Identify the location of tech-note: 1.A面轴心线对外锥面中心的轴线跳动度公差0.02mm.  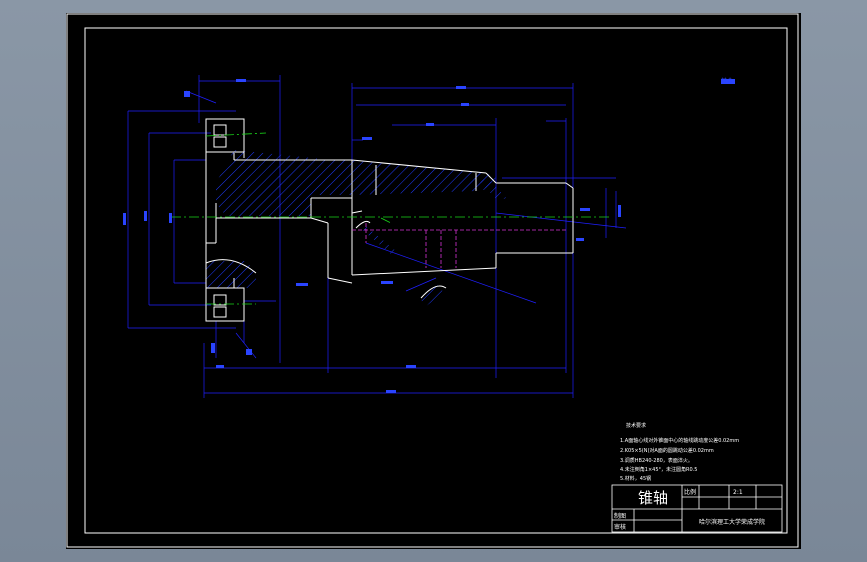
(679, 440).